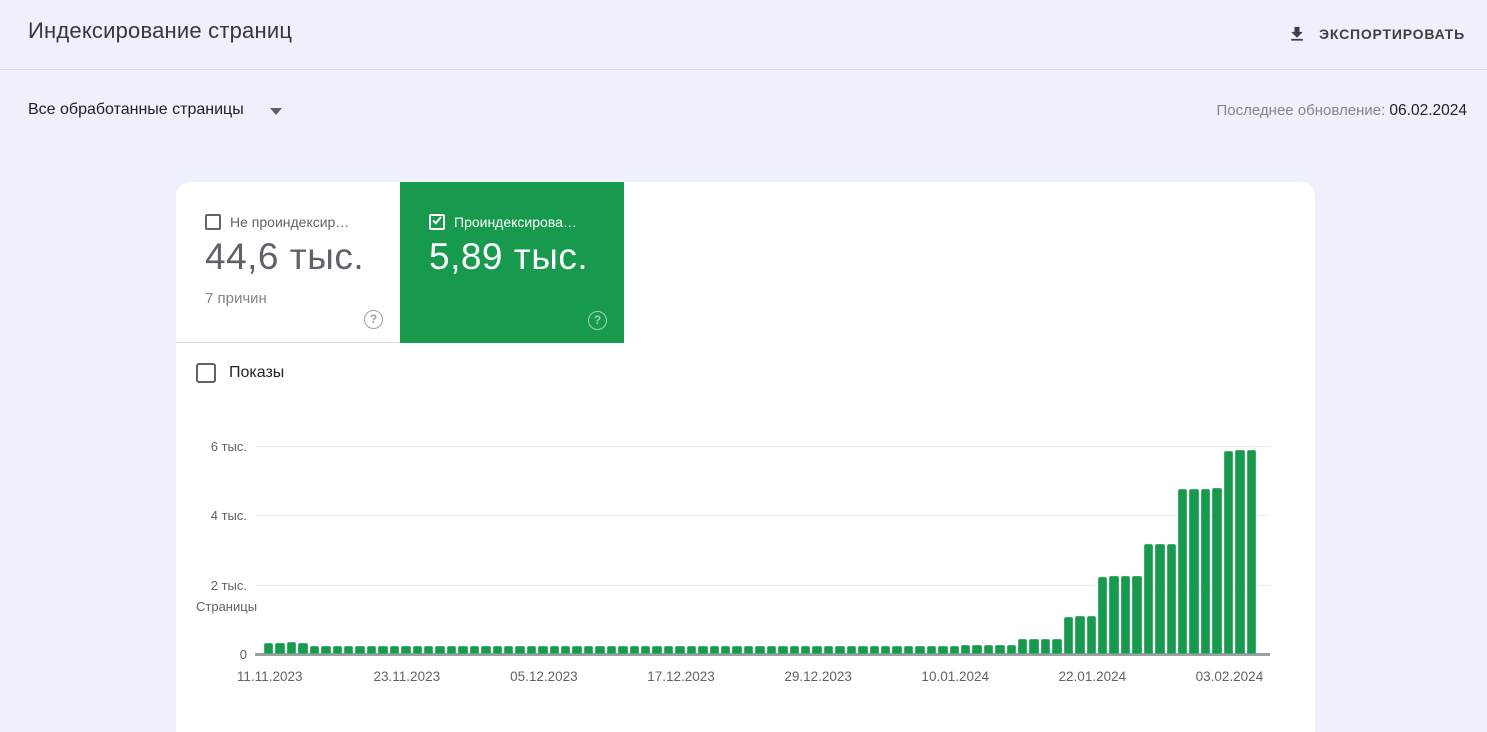 The height and width of the screenshot is (732, 1487). I want to click on indexed-checkbox, so click(437, 222).